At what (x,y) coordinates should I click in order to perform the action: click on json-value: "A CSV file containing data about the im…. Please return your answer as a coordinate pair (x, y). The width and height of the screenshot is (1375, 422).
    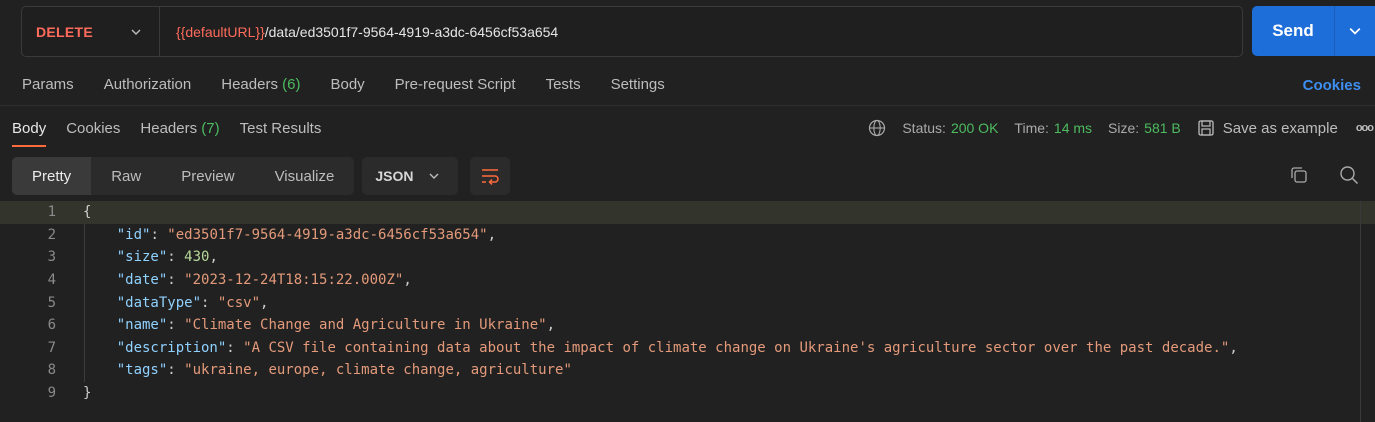
    Looking at the image, I should click on (736, 347).